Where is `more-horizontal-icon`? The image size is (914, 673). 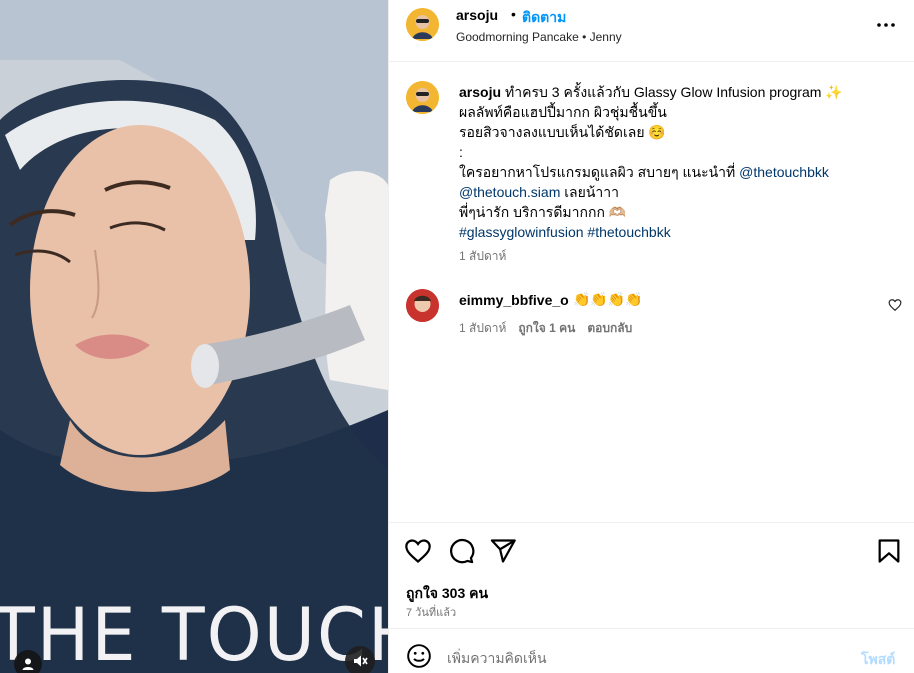 more-horizontal-icon is located at coordinates (886, 25).